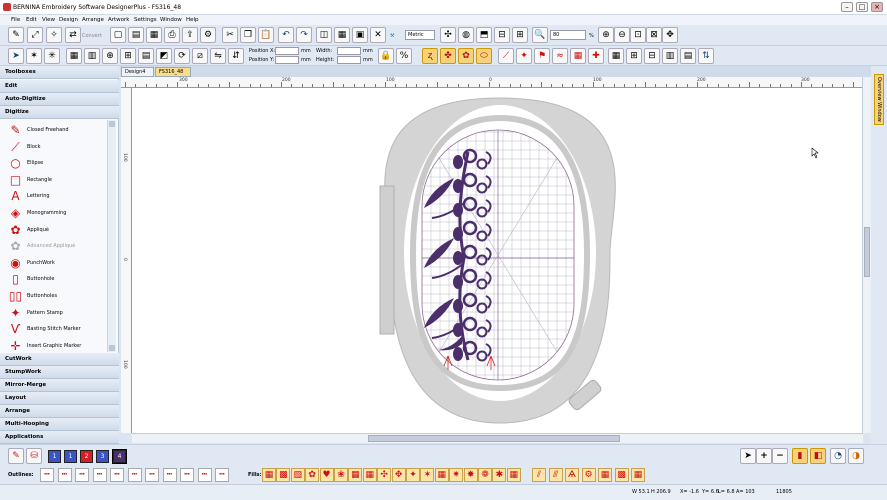  Describe the element at coordinates (59, 398) in the screenshot. I see `section-layout: Layout` at that location.